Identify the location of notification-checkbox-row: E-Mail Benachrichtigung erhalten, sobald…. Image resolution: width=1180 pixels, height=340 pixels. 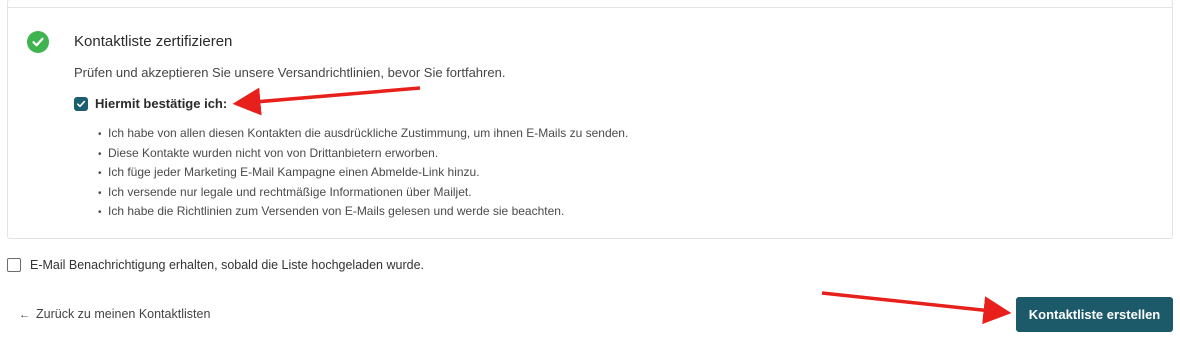
(215, 265).